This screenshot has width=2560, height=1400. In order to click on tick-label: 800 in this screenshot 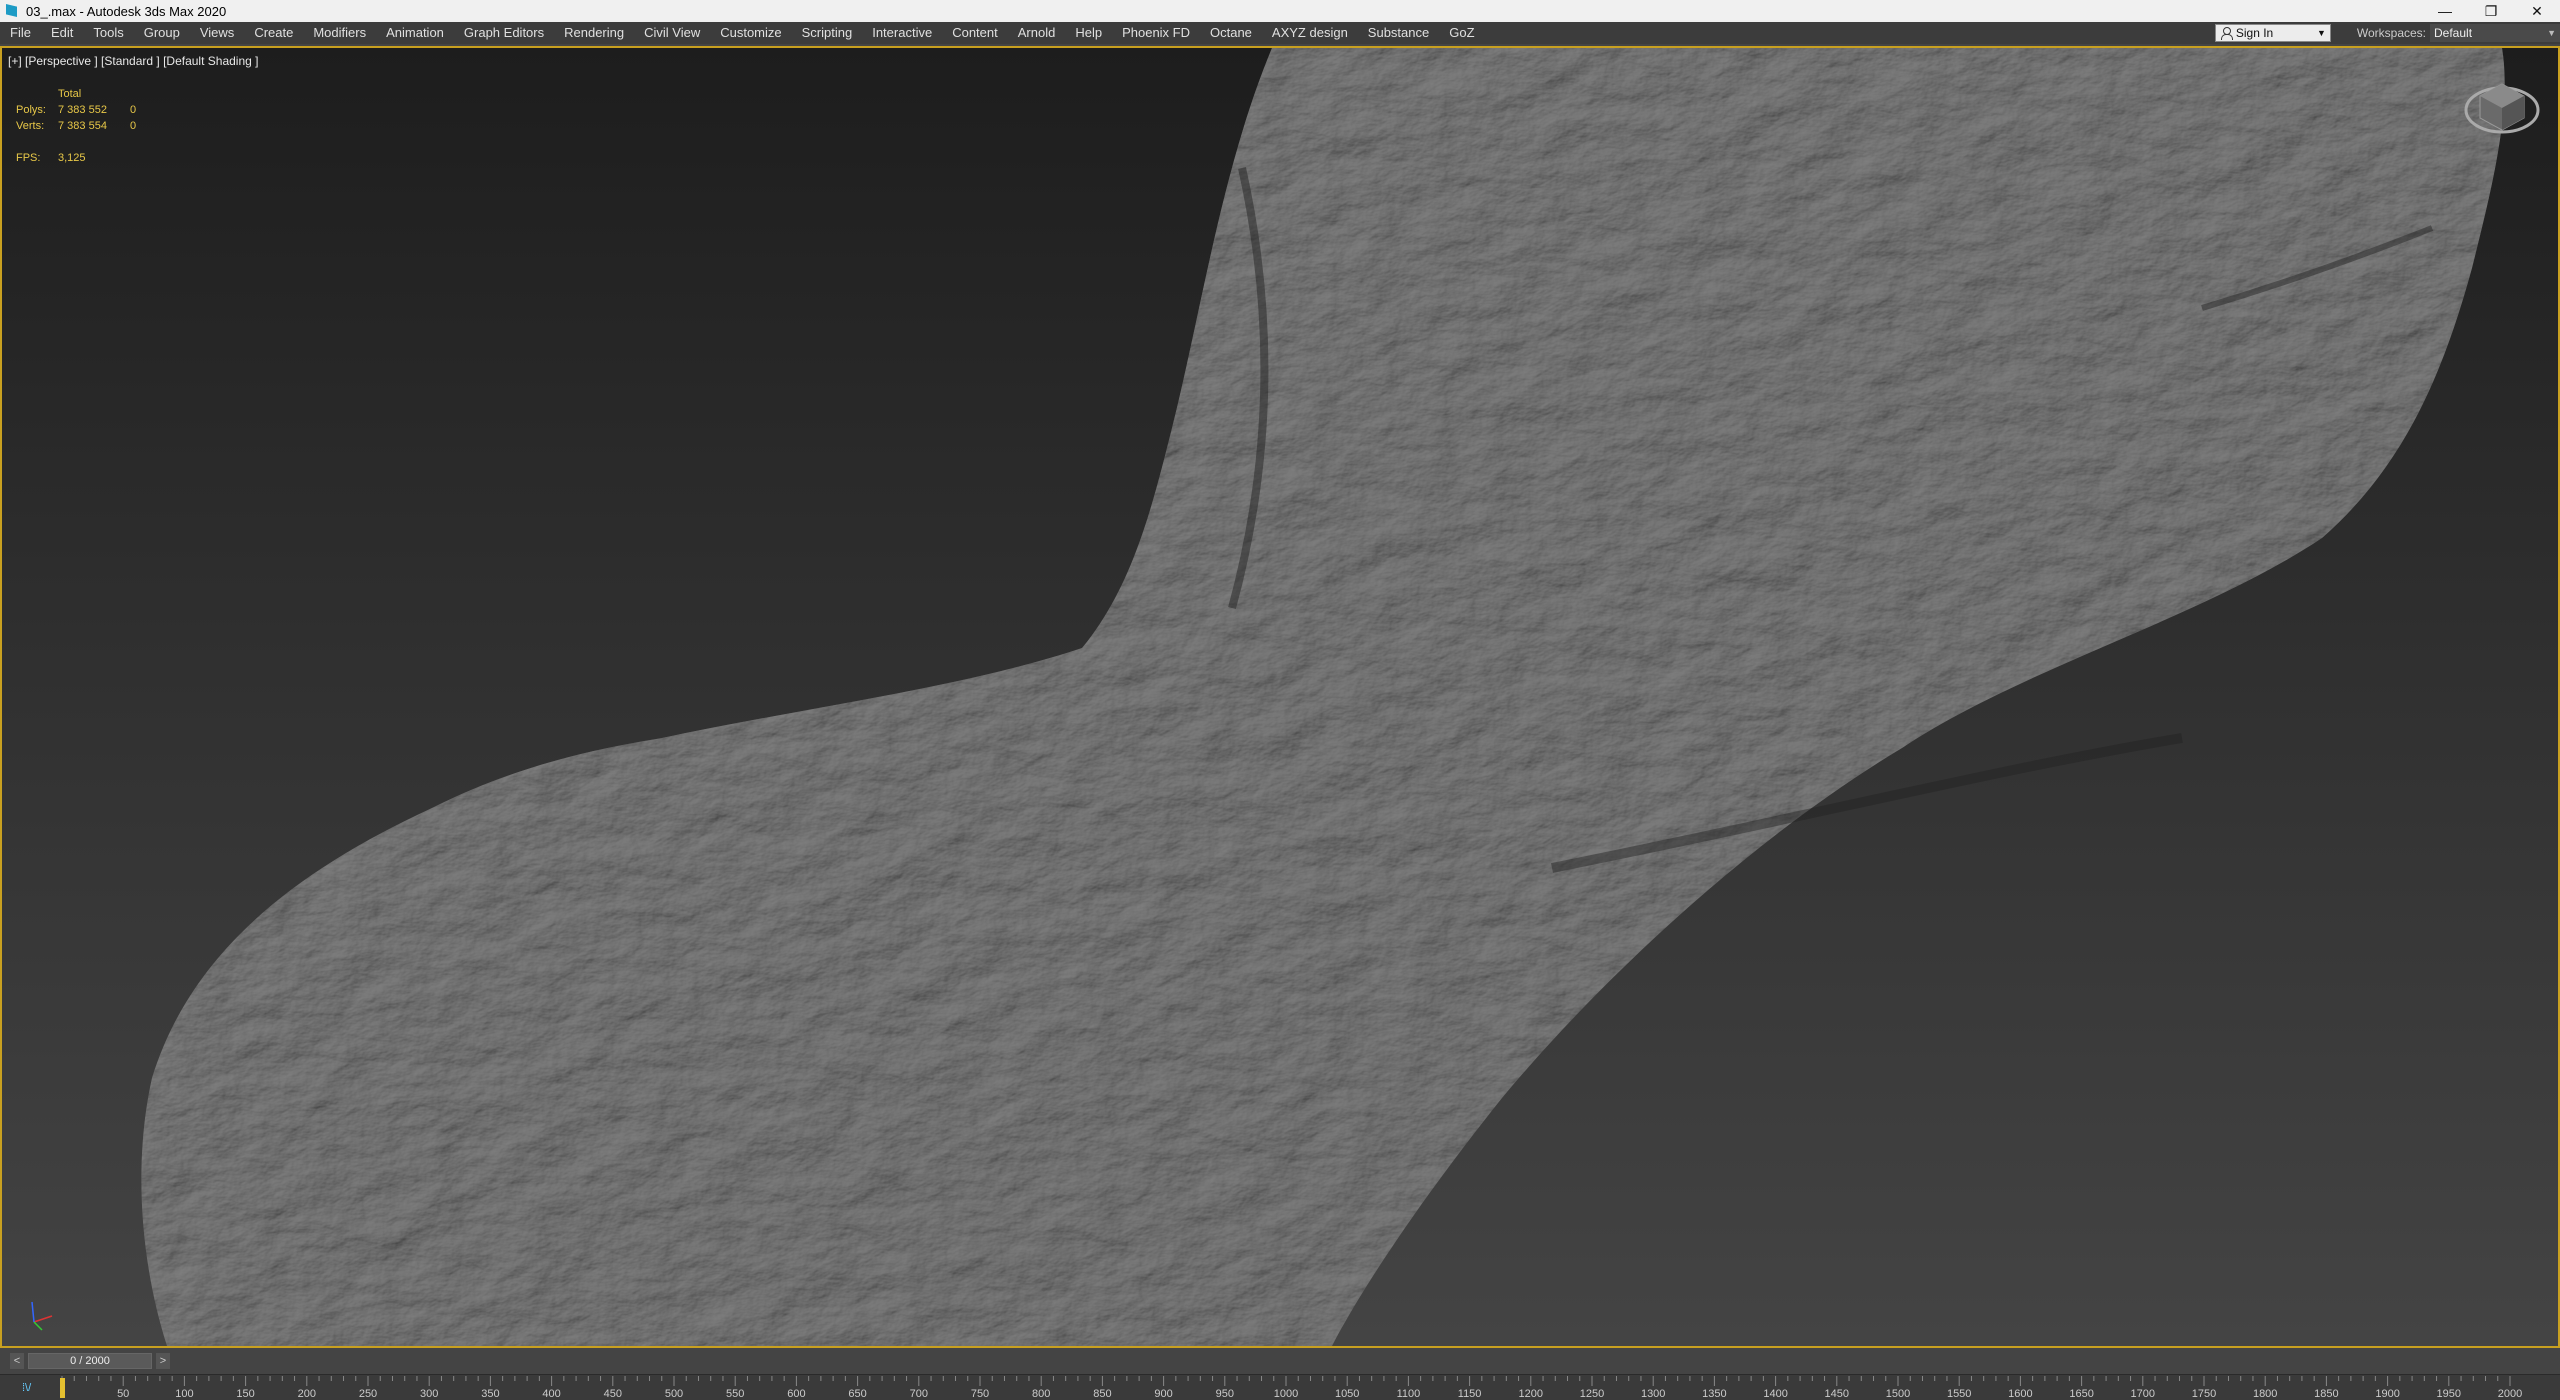, I will do `click(1041, 1394)`.